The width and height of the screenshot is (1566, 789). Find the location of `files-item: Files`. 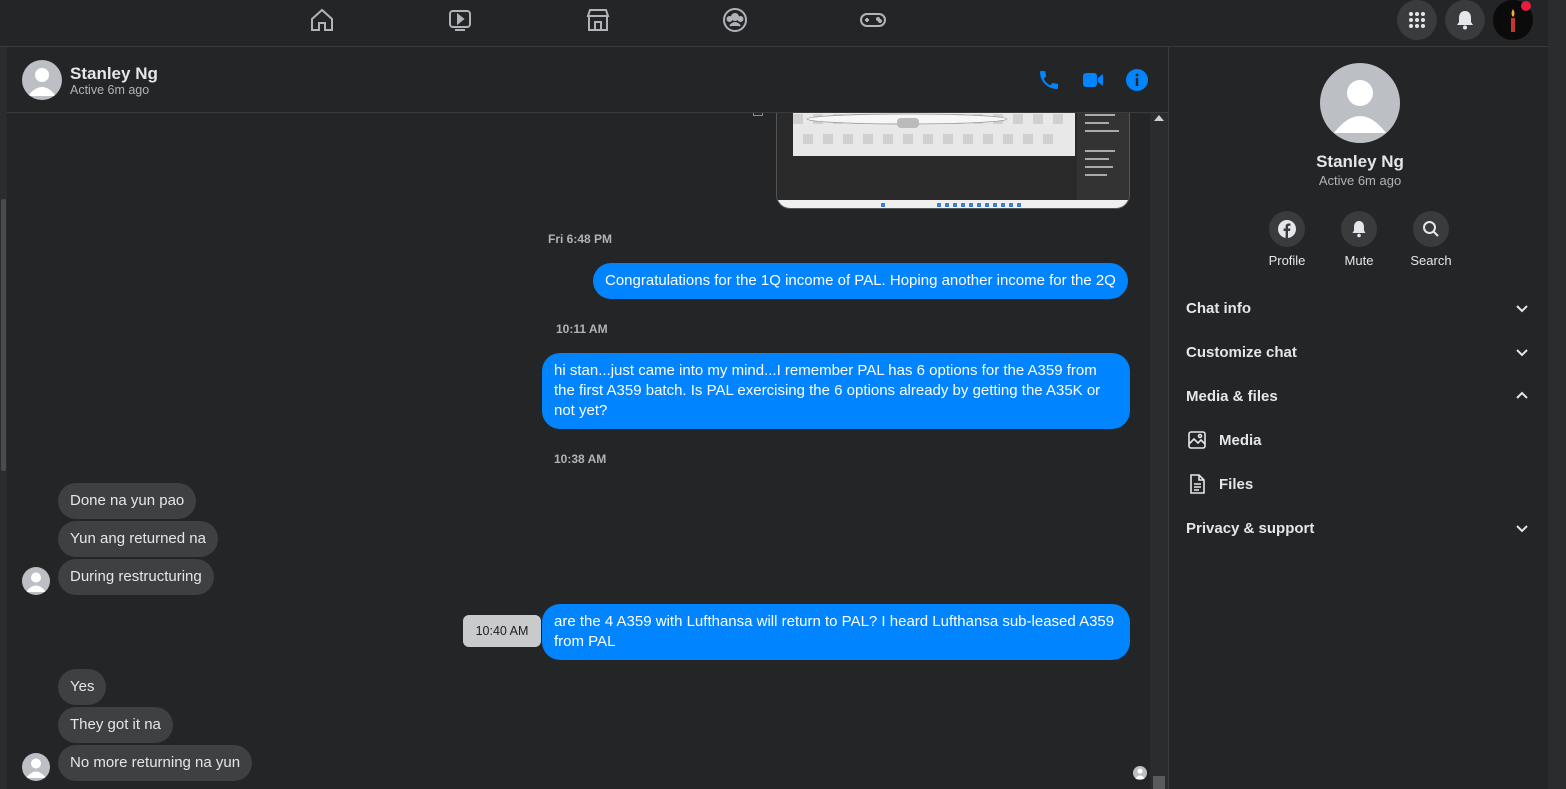

files-item: Files is located at coordinates (1219, 484).